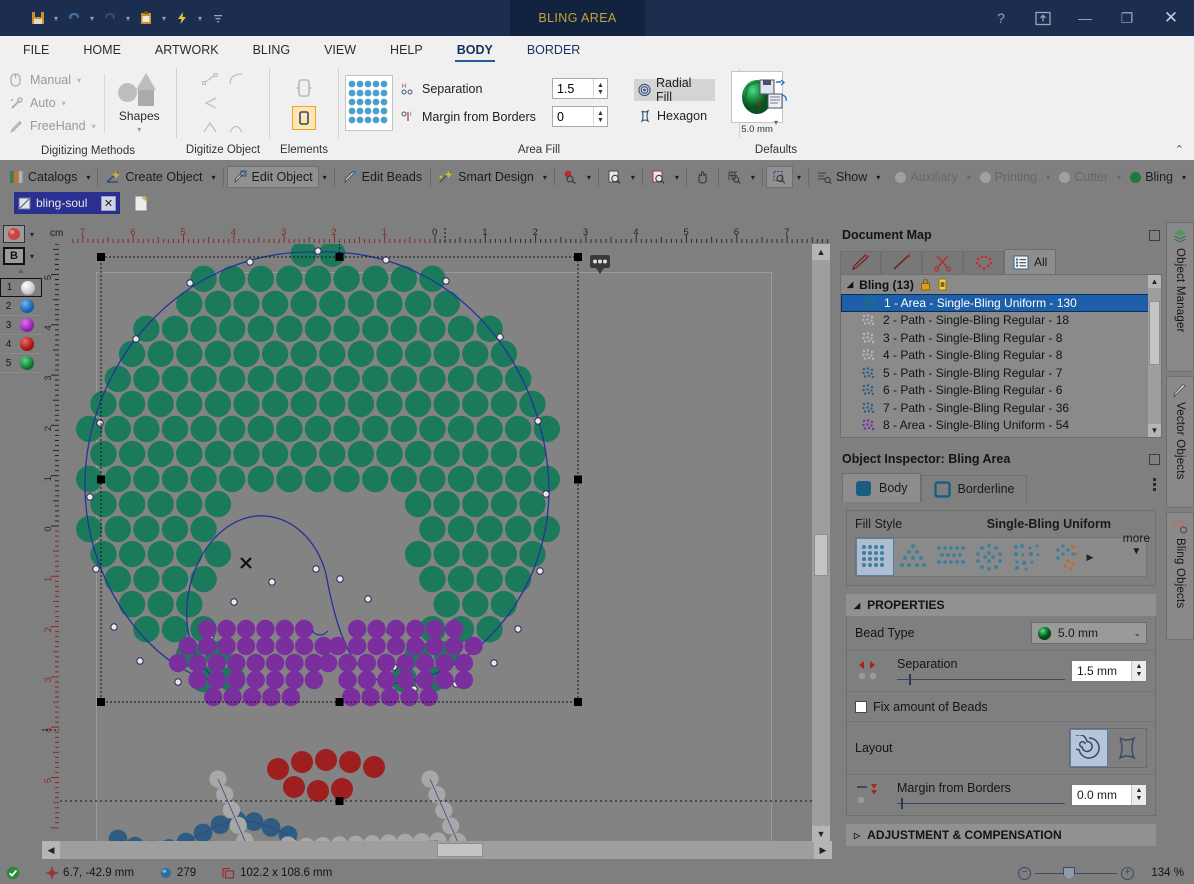 This screenshot has height=884, width=1194. Describe the element at coordinates (1001, 605) in the screenshot. I see `properties-section-header: ◢ PROPERTIES` at that location.